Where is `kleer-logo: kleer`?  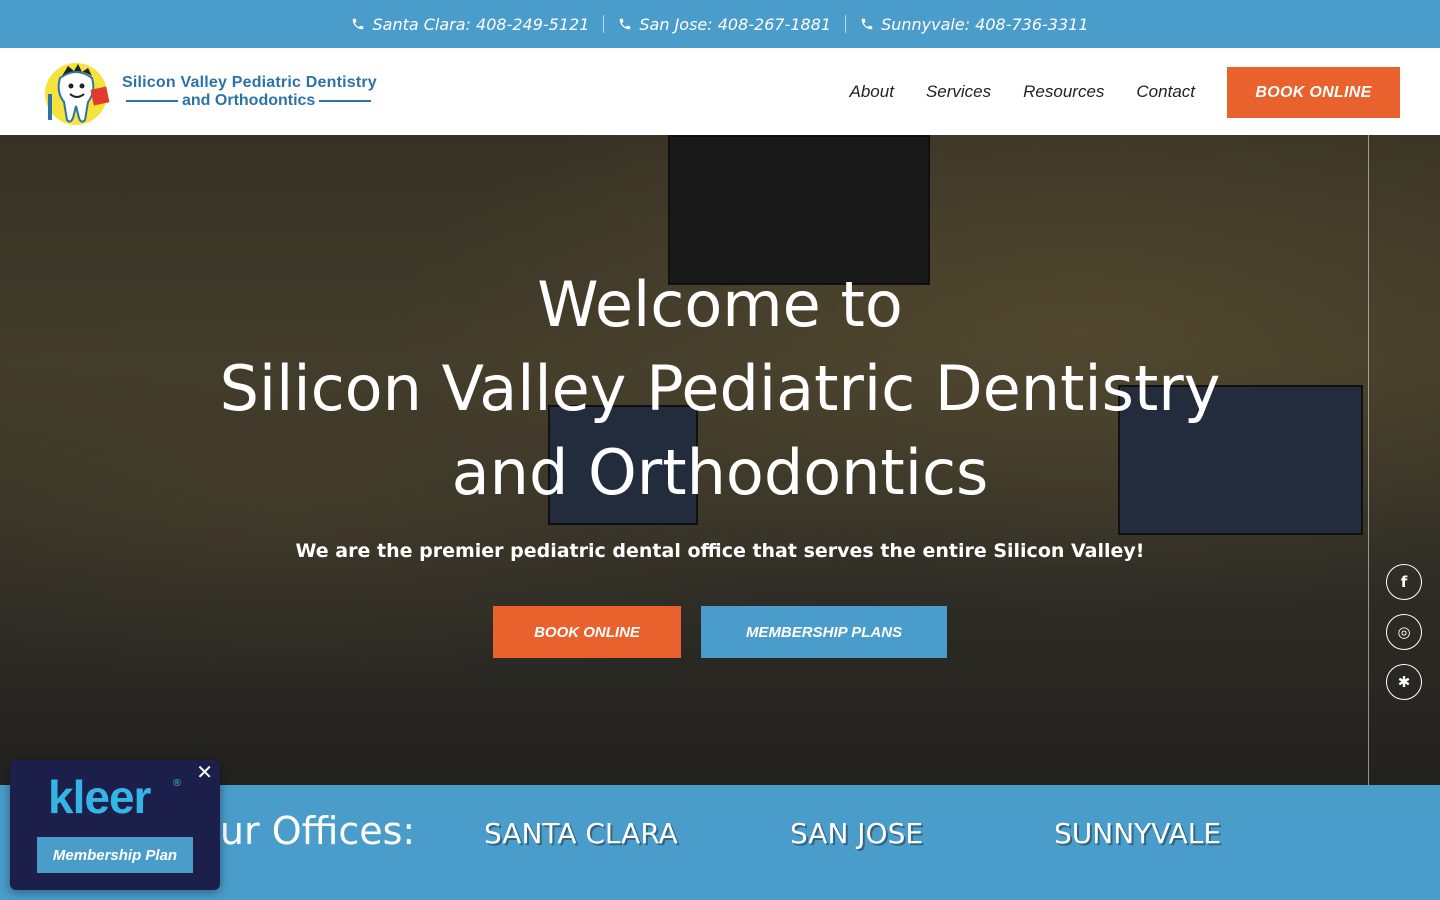
kleer-logo: kleer is located at coordinates (99, 797).